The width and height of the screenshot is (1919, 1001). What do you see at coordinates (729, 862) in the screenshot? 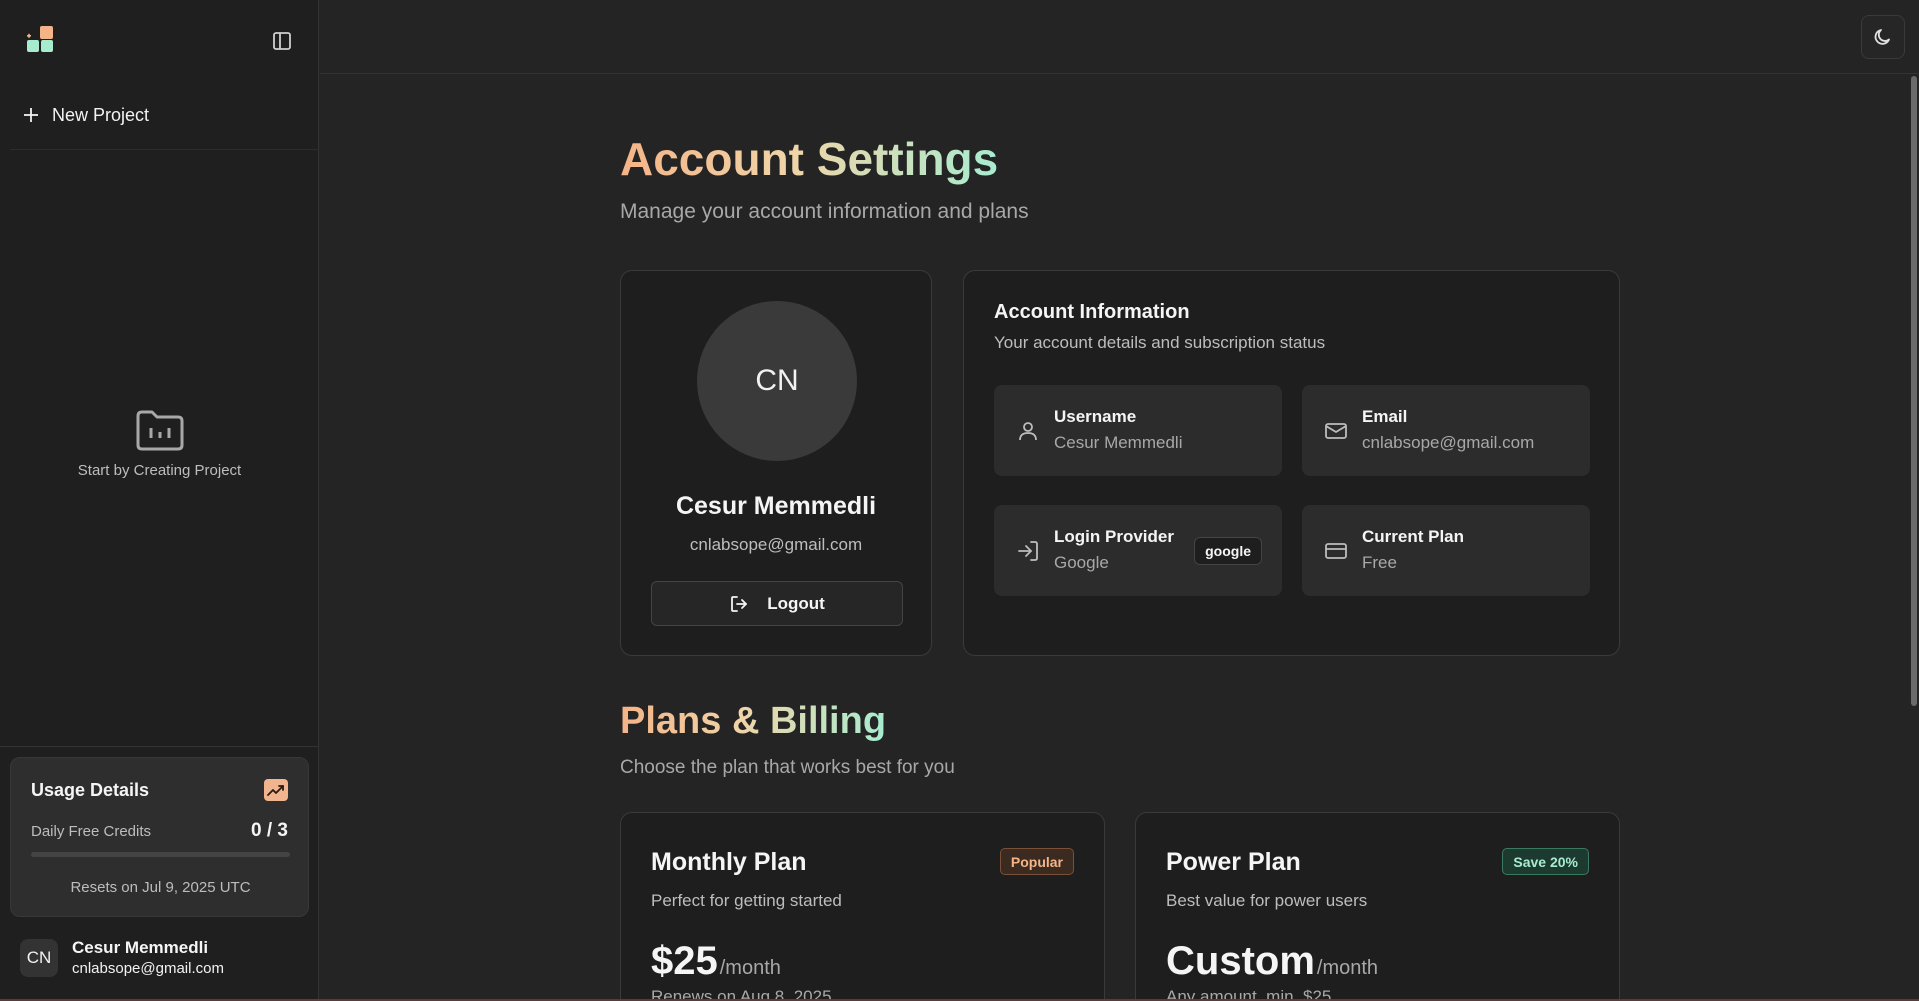
I see `plan-name: Monthly Plan` at bounding box center [729, 862].